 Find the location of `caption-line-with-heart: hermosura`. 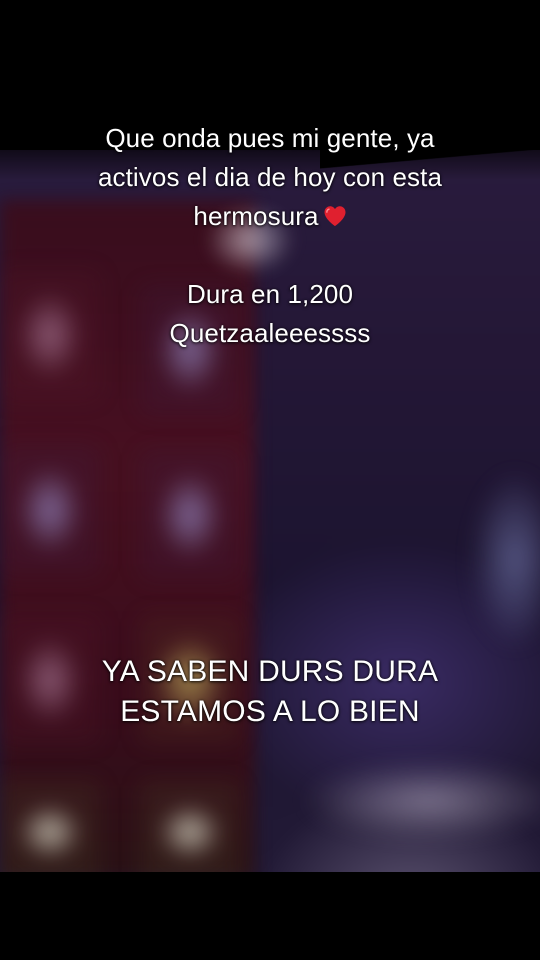

caption-line-with-heart: hermosura is located at coordinates (270, 216).